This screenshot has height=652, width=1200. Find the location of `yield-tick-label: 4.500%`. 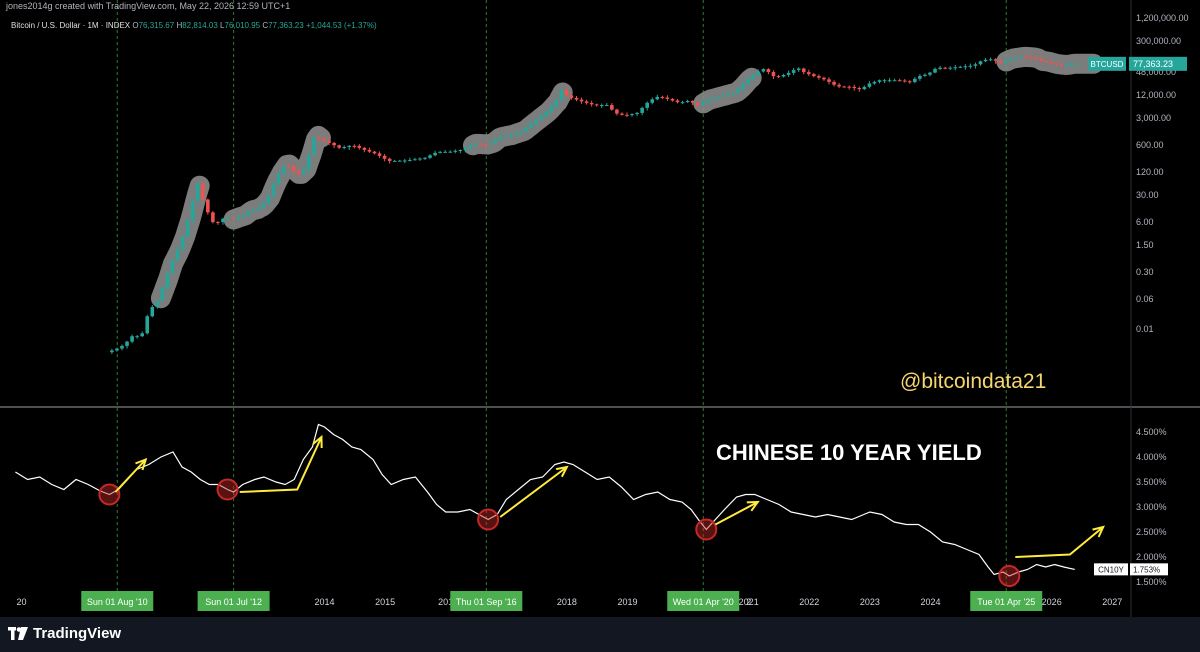

yield-tick-label: 4.500% is located at coordinates (1151, 432).